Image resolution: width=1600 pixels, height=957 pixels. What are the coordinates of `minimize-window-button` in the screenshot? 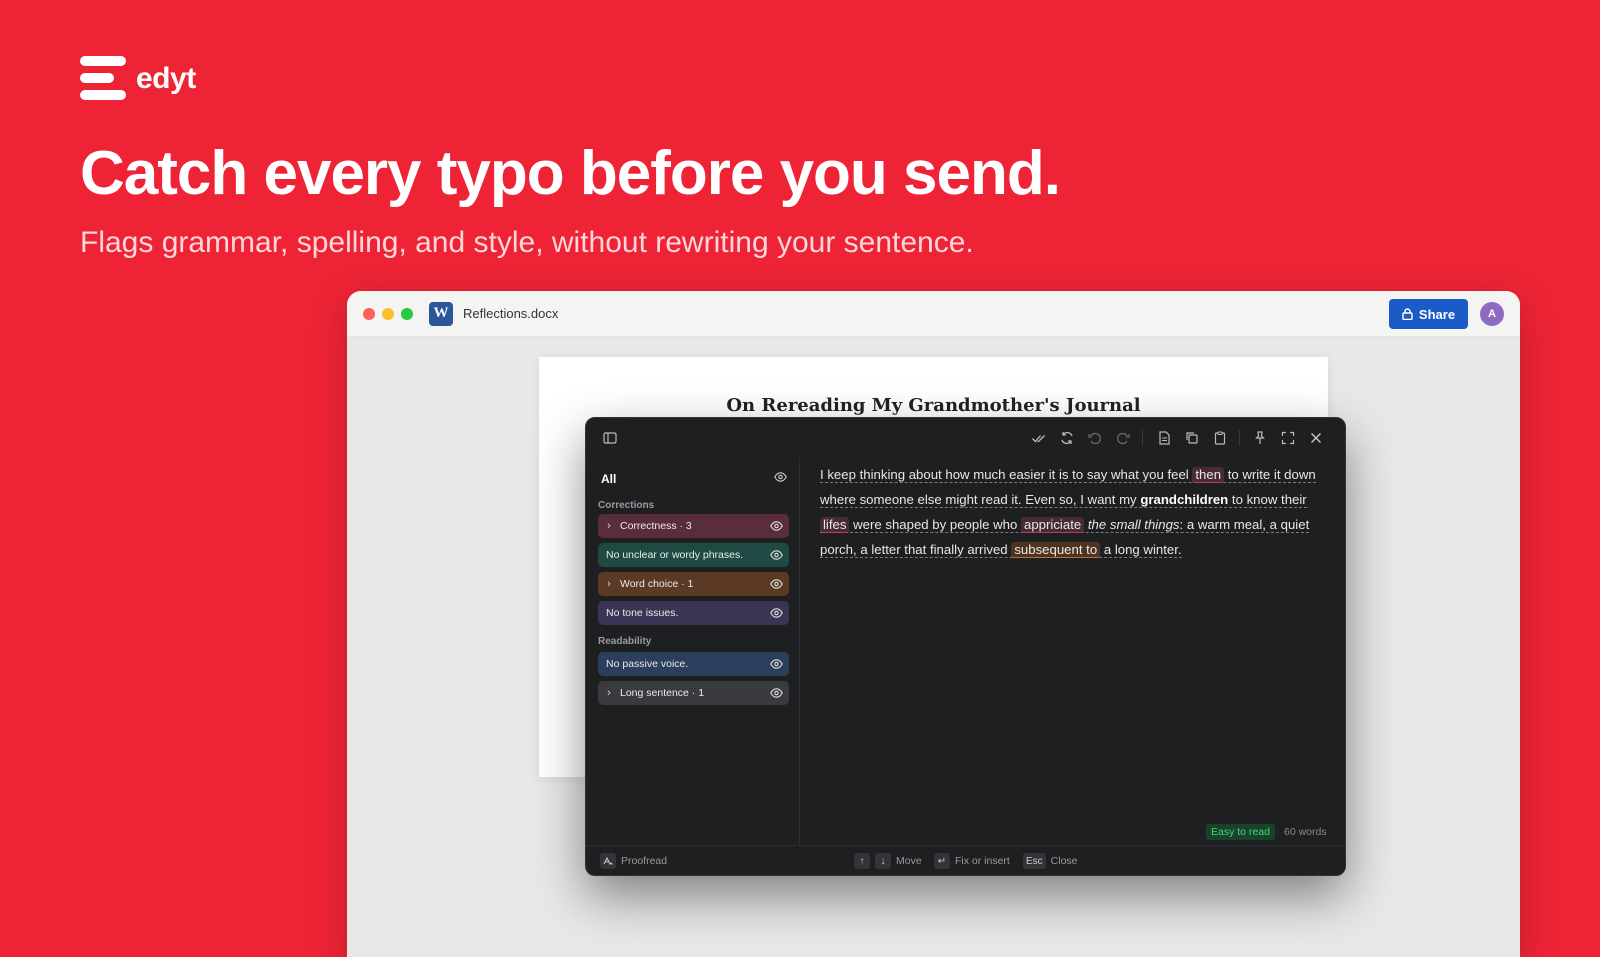 It's located at (388, 313).